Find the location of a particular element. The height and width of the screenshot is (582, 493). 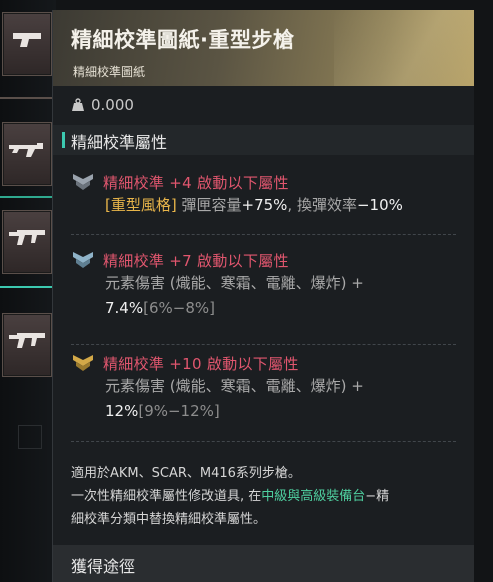

tier-effect: 元素傷害 (熾能、寒霜、電離、爆炸) + 7.4%[6%−8%] is located at coordinates (280, 296).